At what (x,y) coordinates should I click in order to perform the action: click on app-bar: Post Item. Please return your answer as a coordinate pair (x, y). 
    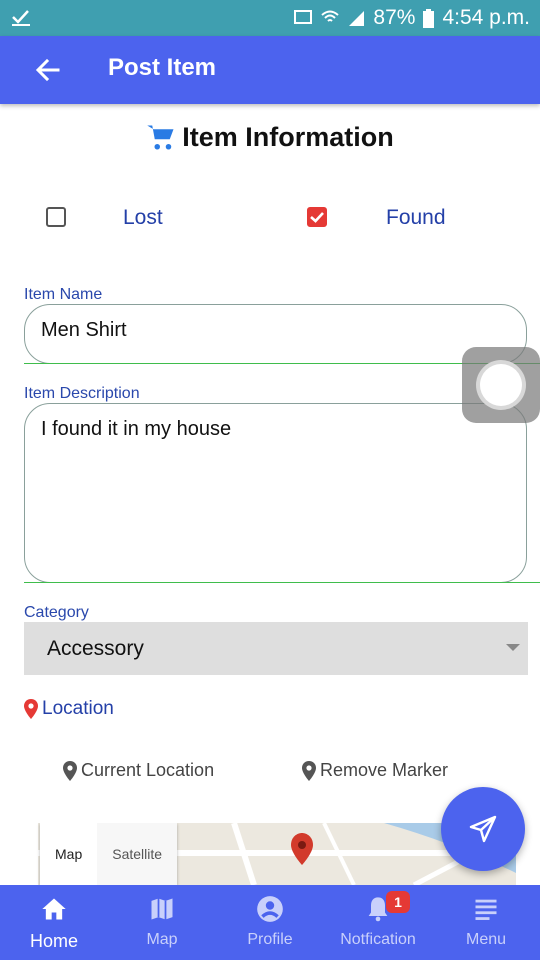
    Looking at the image, I should click on (270, 70).